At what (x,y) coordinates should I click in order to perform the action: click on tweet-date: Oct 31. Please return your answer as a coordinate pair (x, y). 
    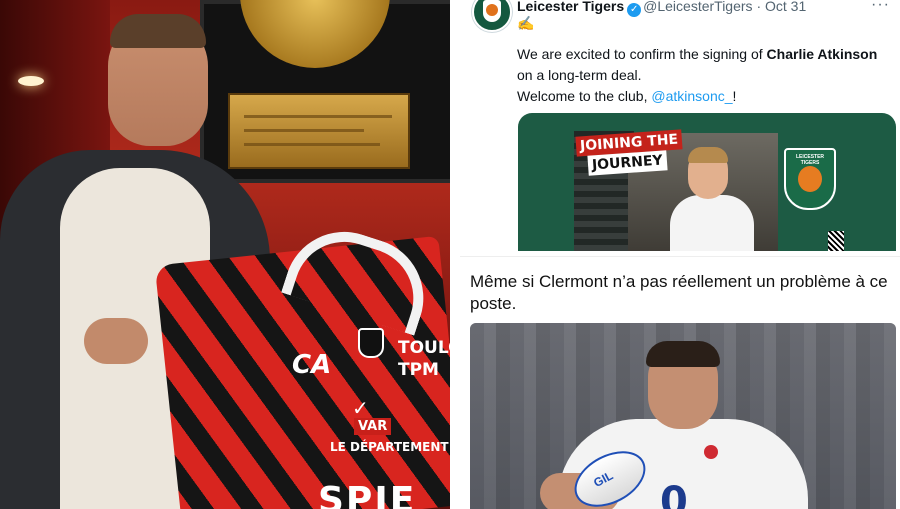
    Looking at the image, I should click on (785, 7).